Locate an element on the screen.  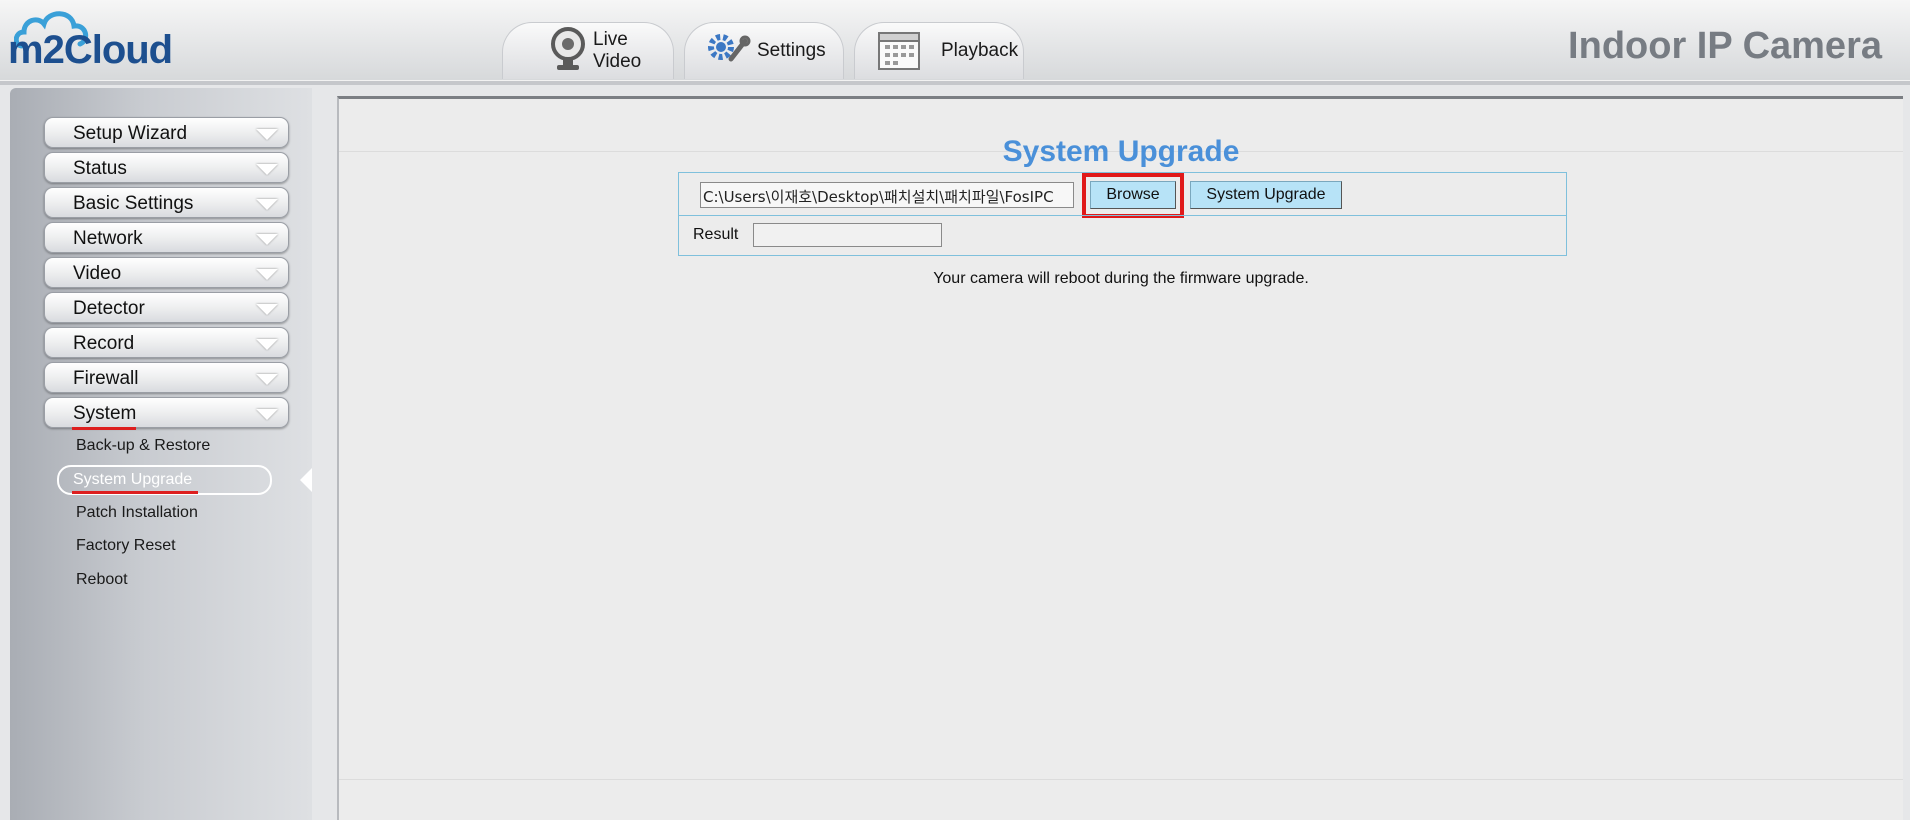
submenu-patch-installation: Patch Installation is located at coordinates (137, 513).